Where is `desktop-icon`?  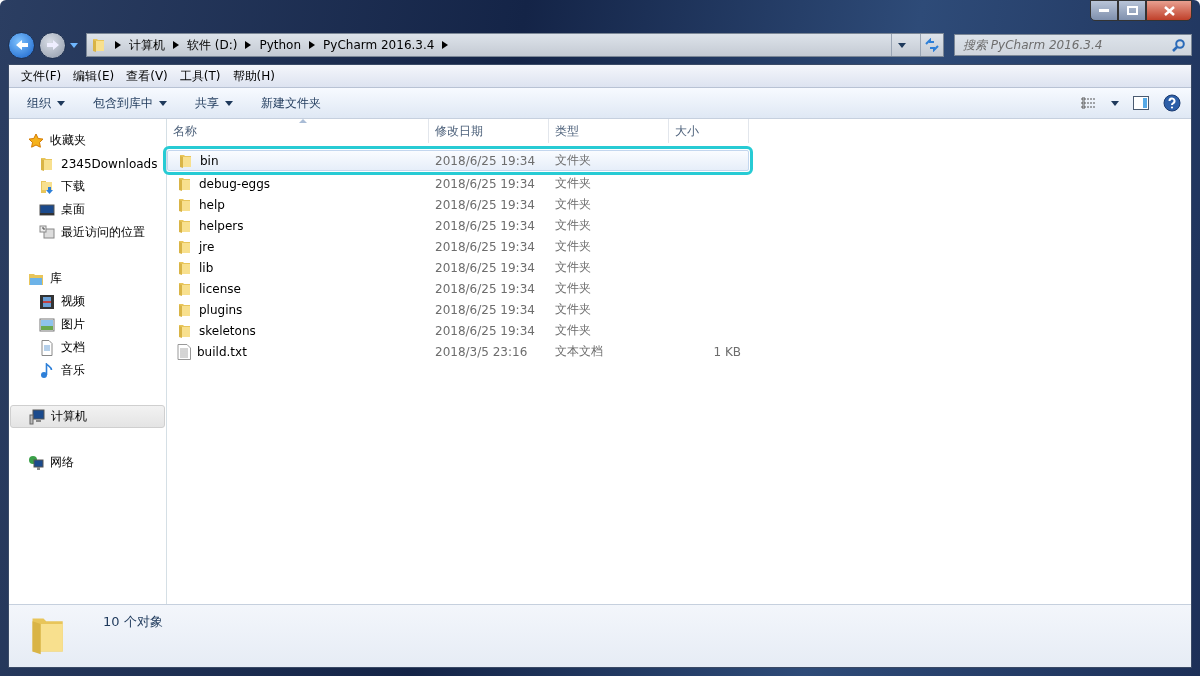 desktop-icon is located at coordinates (47, 209).